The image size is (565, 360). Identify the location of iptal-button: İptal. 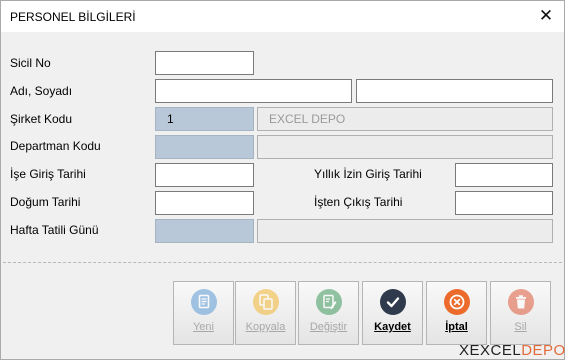
(456, 313).